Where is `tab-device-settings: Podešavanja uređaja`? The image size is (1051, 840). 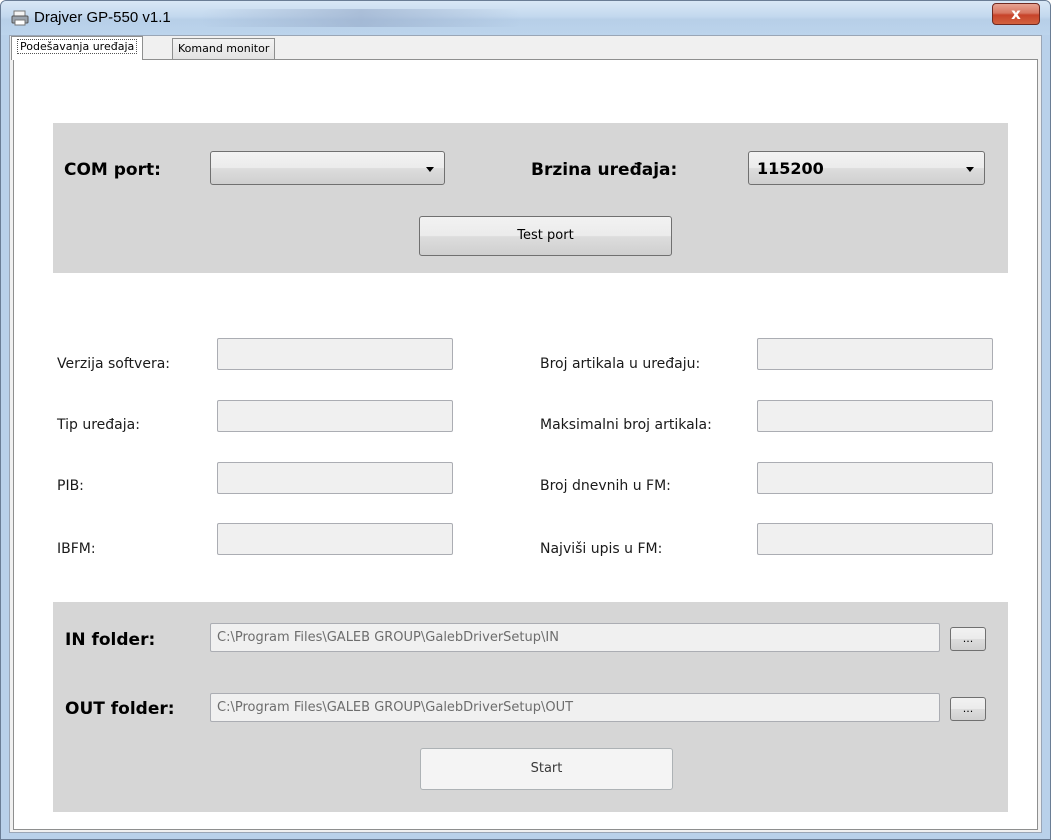
tab-device-settings: Podešavanja uređaja is located at coordinates (77, 48).